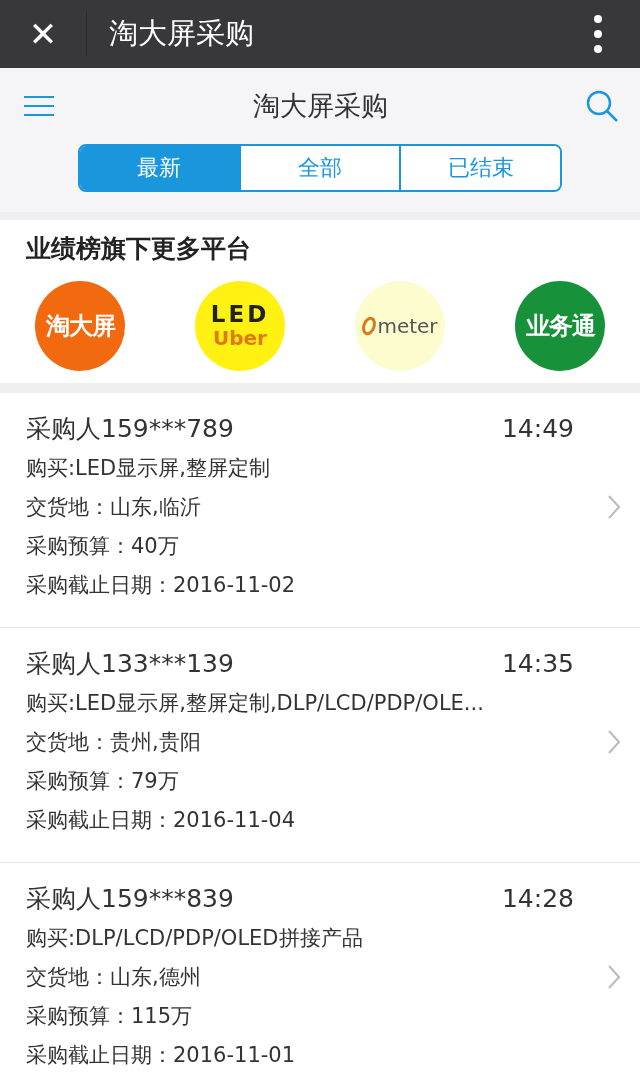  I want to click on tab: 最新, so click(159, 168).